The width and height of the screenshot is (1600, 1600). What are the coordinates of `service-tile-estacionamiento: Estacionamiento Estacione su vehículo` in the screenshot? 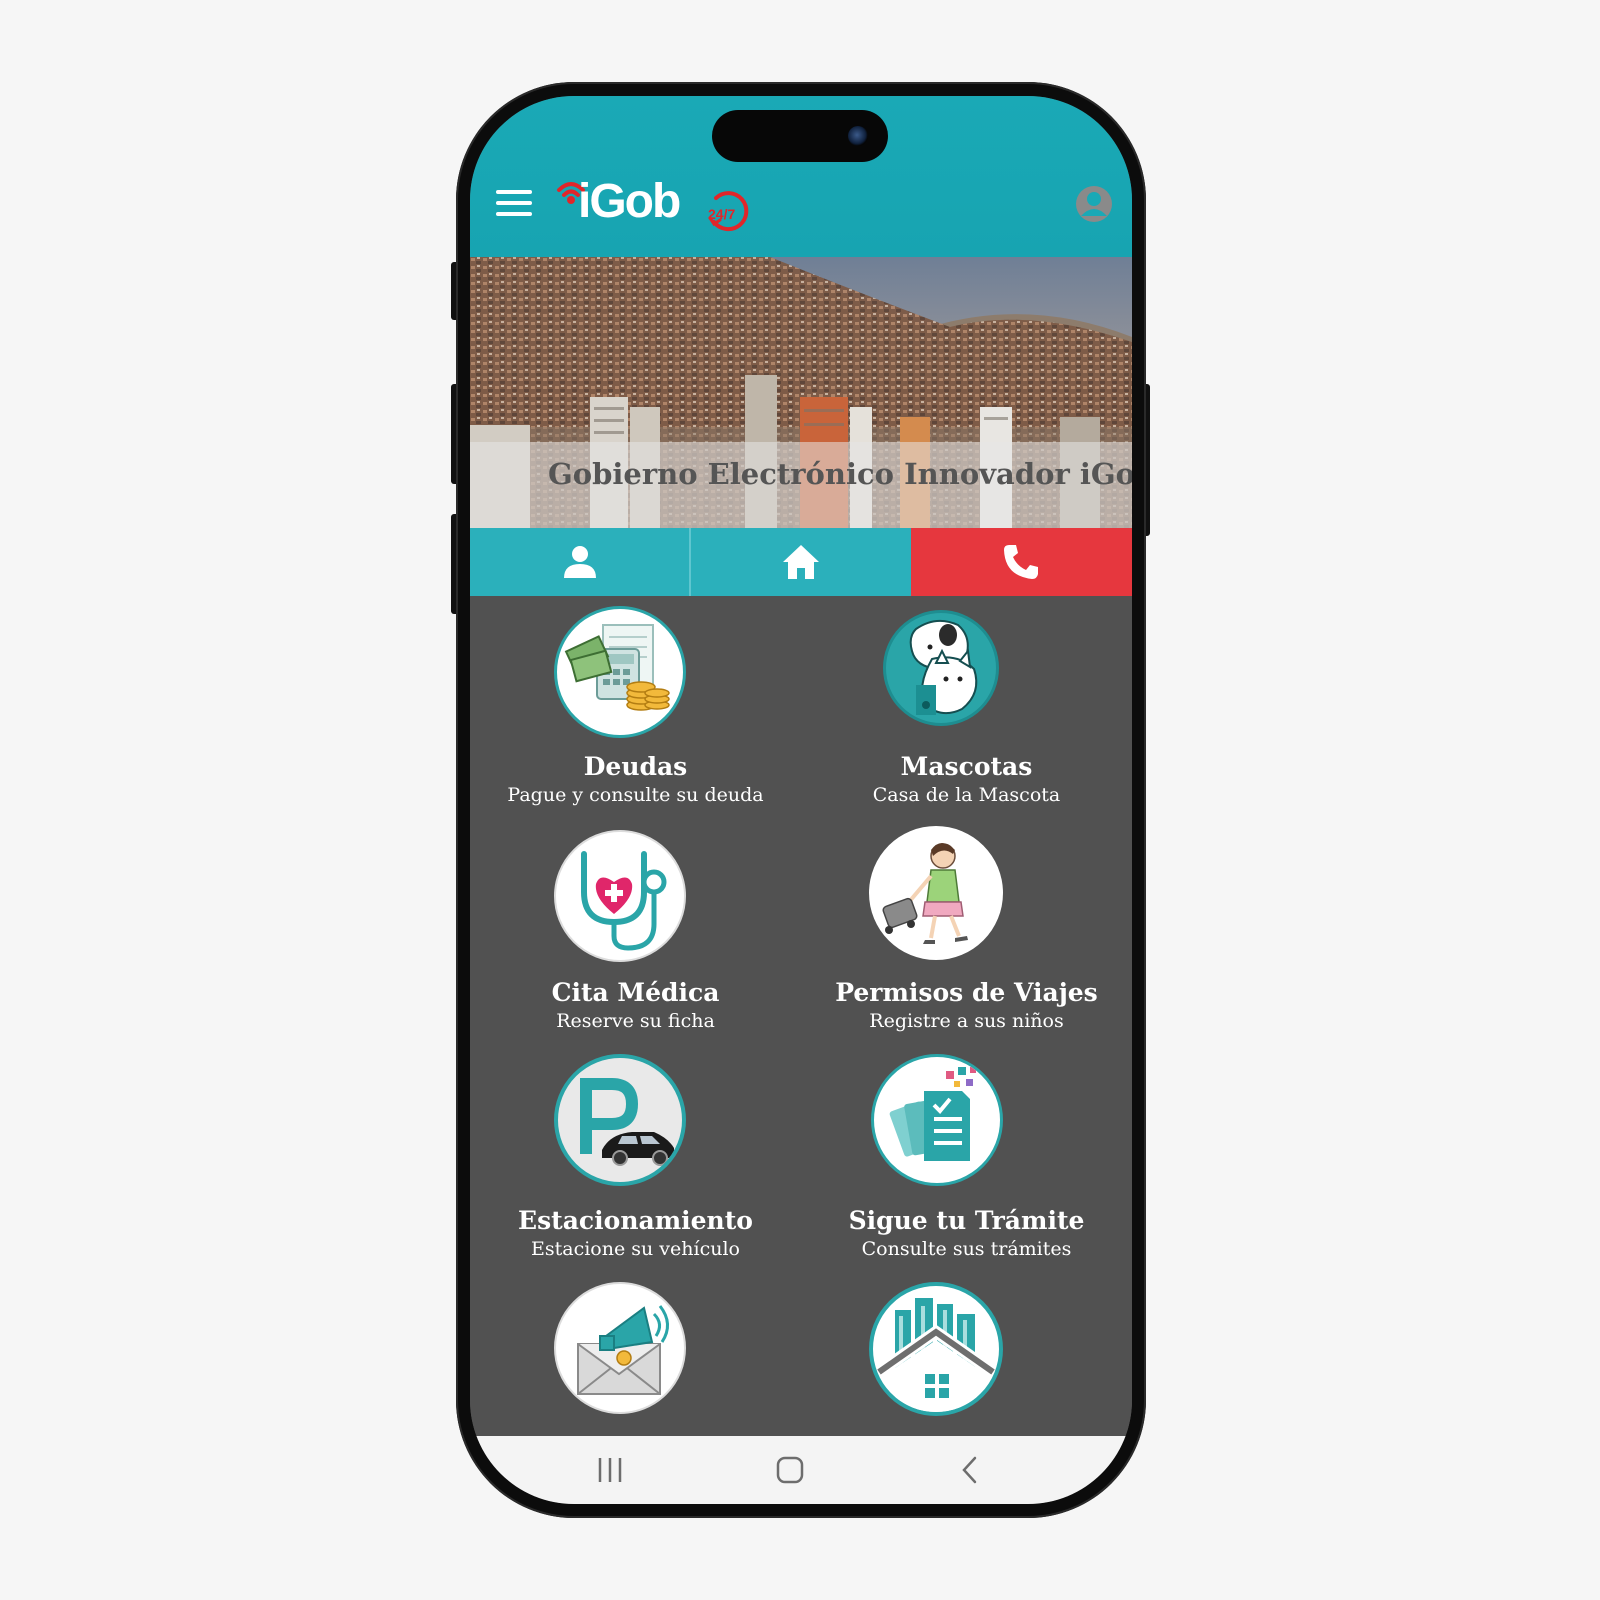 It's located at (635, 1168).